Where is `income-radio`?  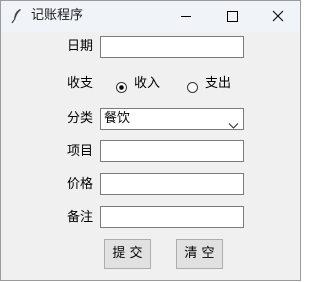
income-radio is located at coordinates (121, 85).